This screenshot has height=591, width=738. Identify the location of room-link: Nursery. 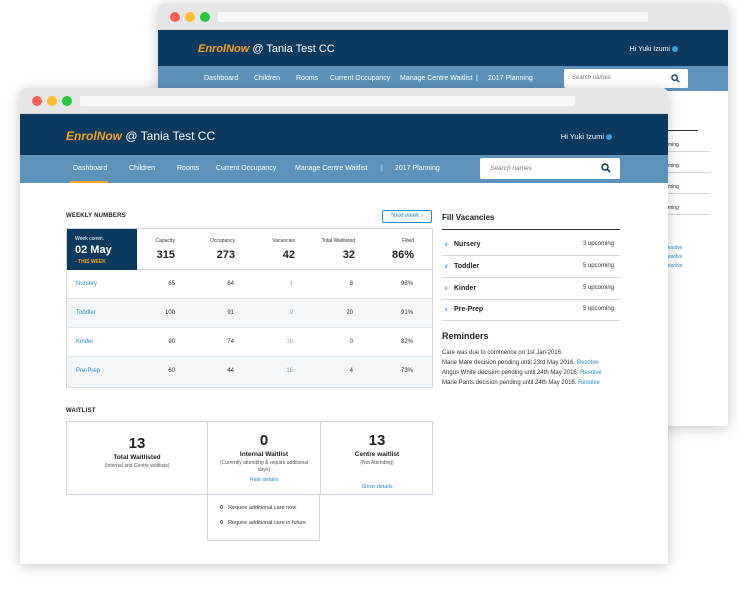
(86, 284).